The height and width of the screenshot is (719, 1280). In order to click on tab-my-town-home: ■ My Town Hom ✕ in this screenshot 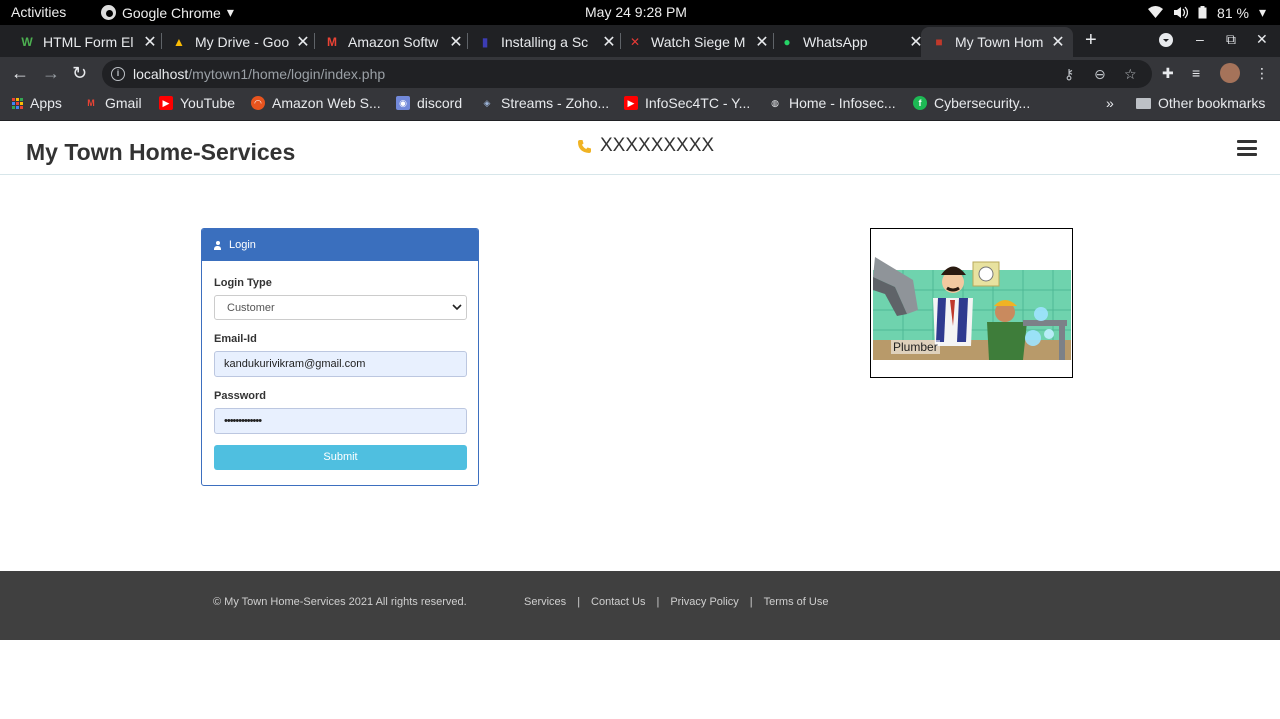, I will do `click(997, 42)`.